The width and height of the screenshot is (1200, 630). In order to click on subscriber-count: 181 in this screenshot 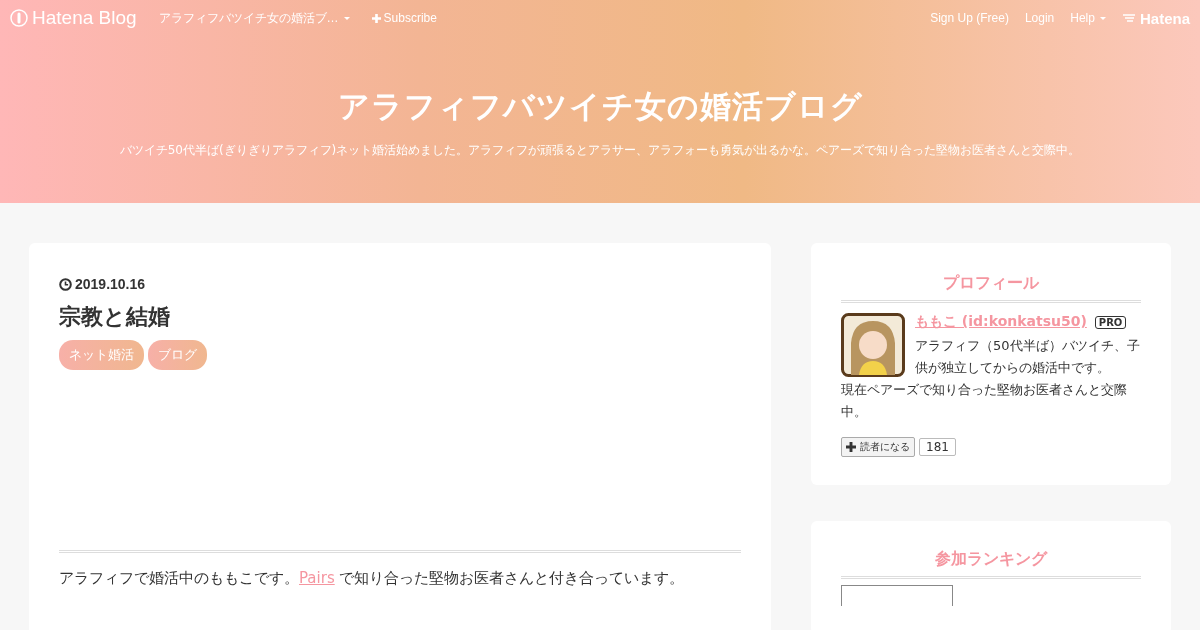, I will do `click(937, 447)`.